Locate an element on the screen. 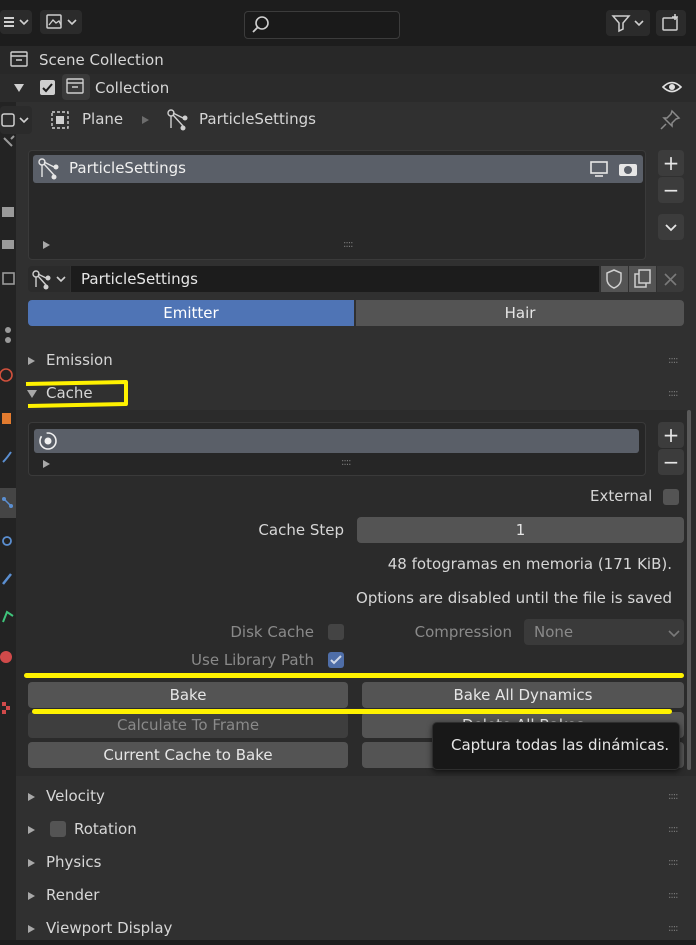 Image resolution: width=696 pixels, height=945 pixels. tab-output is located at coordinates (8, 245).